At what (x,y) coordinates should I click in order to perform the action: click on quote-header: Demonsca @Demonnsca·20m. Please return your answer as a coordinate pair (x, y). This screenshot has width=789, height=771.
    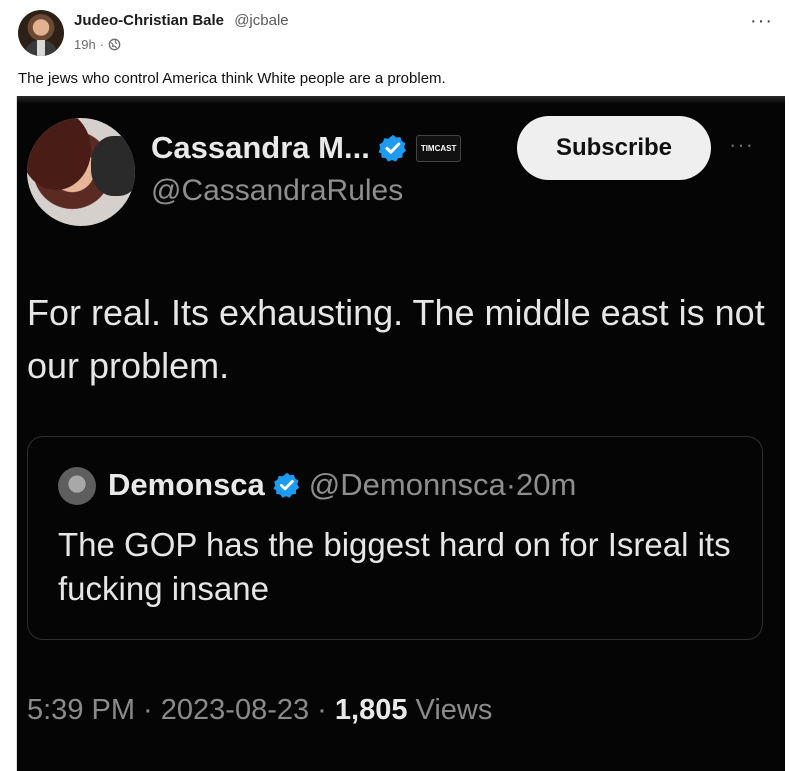
    Looking at the image, I should click on (342, 485).